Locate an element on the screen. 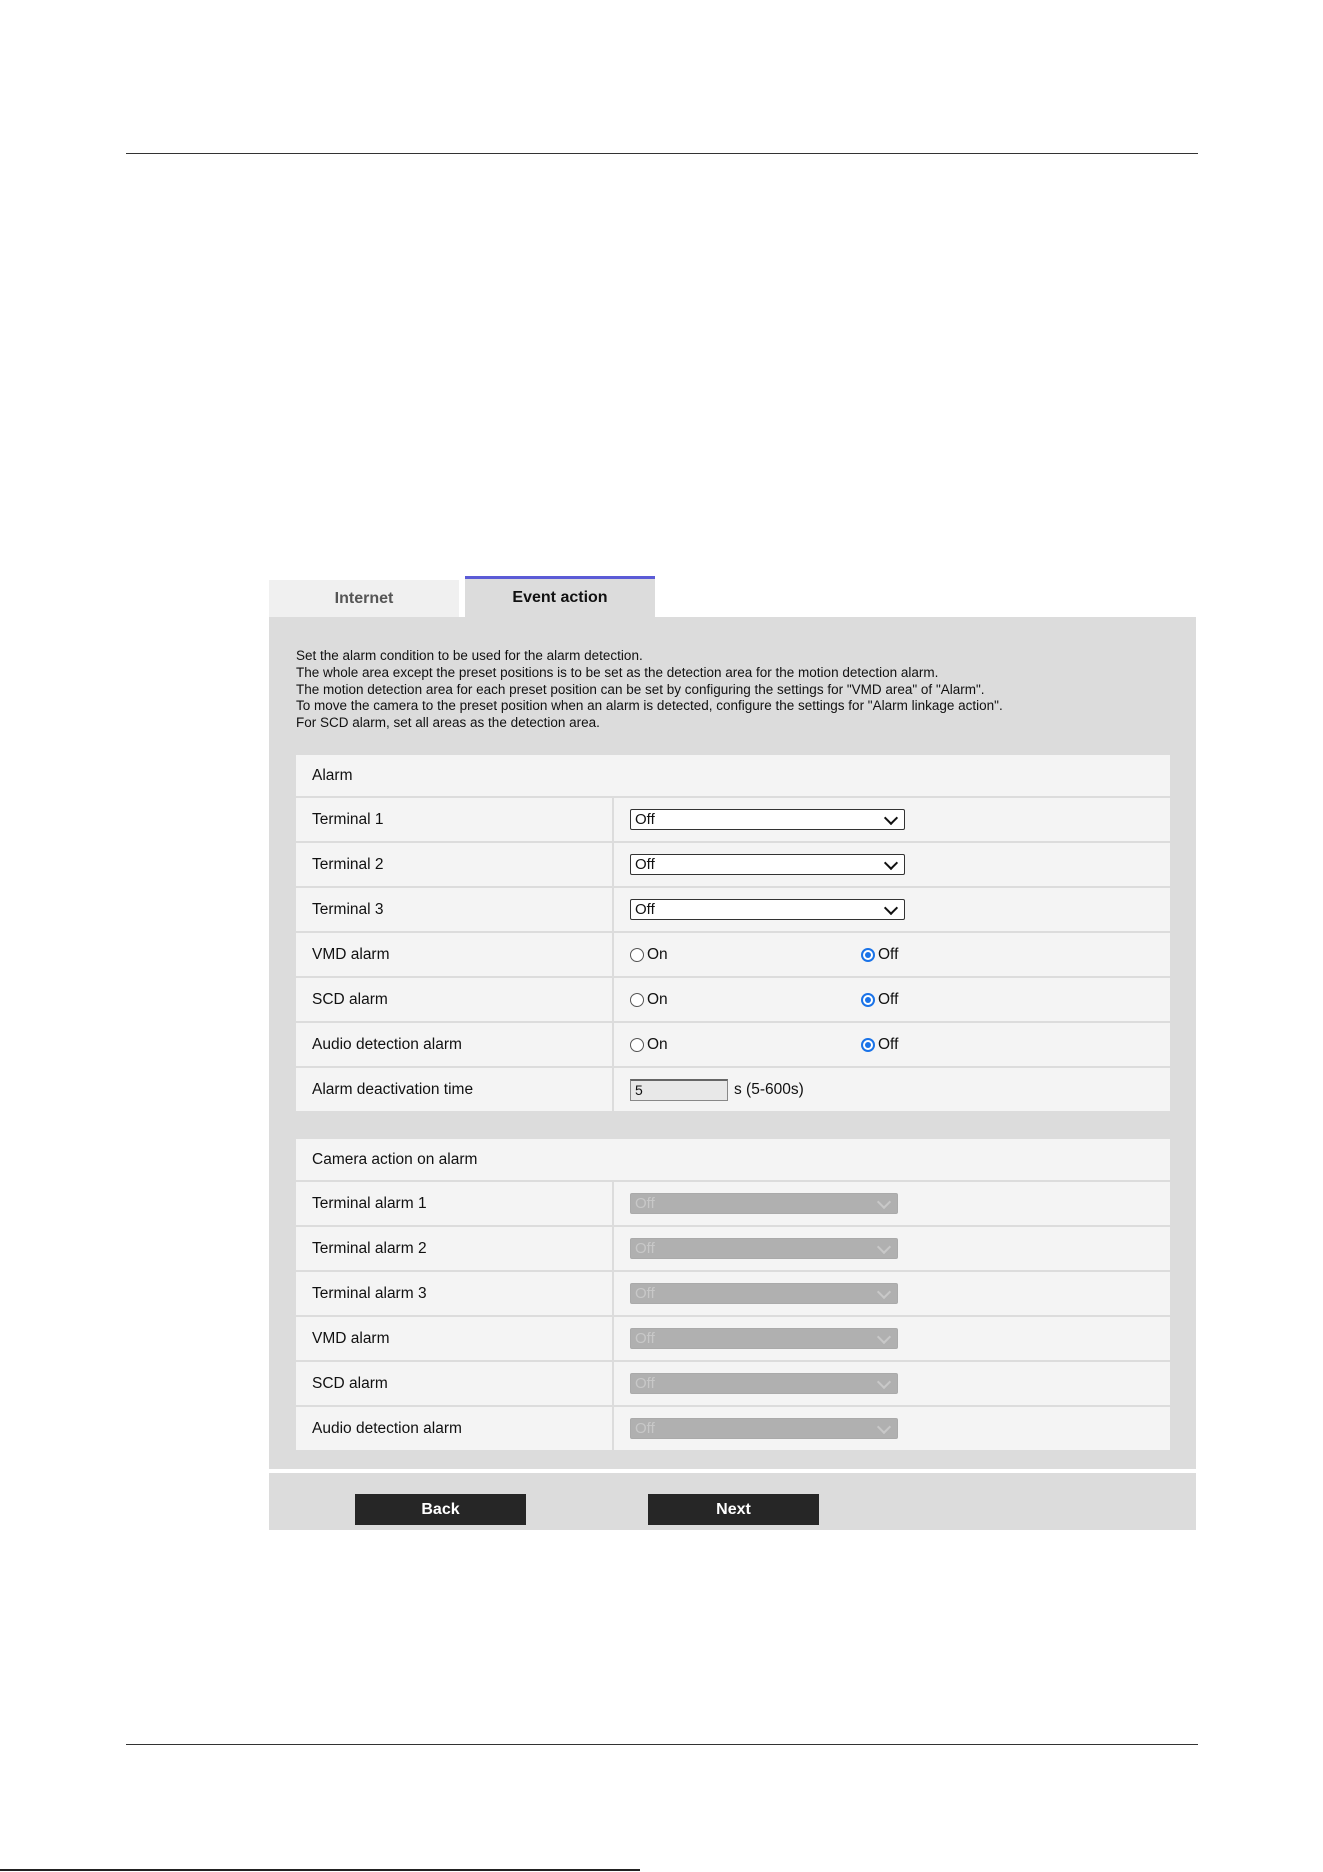  audio-alarm-row: Audio detection alarm On Off is located at coordinates (733, 1045).